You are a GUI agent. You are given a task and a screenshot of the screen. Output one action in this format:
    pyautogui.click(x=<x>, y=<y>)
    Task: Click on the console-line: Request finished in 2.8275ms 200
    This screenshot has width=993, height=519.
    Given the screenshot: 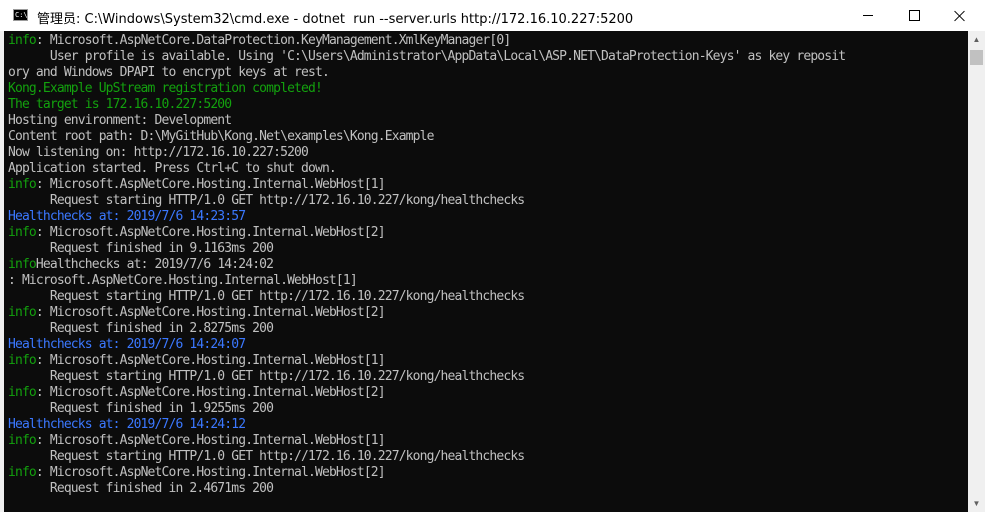 What is the action you would take?
    pyautogui.click(x=426, y=329)
    